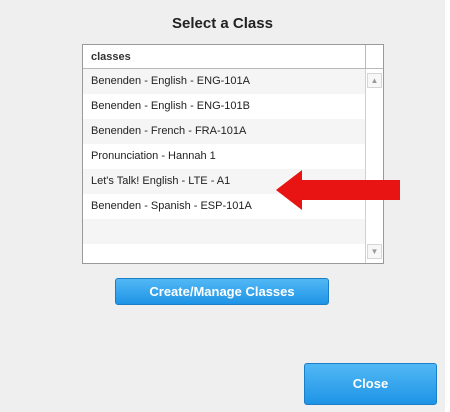 This screenshot has width=450, height=412. I want to click on arrow-left-icon, so click(338, 190).